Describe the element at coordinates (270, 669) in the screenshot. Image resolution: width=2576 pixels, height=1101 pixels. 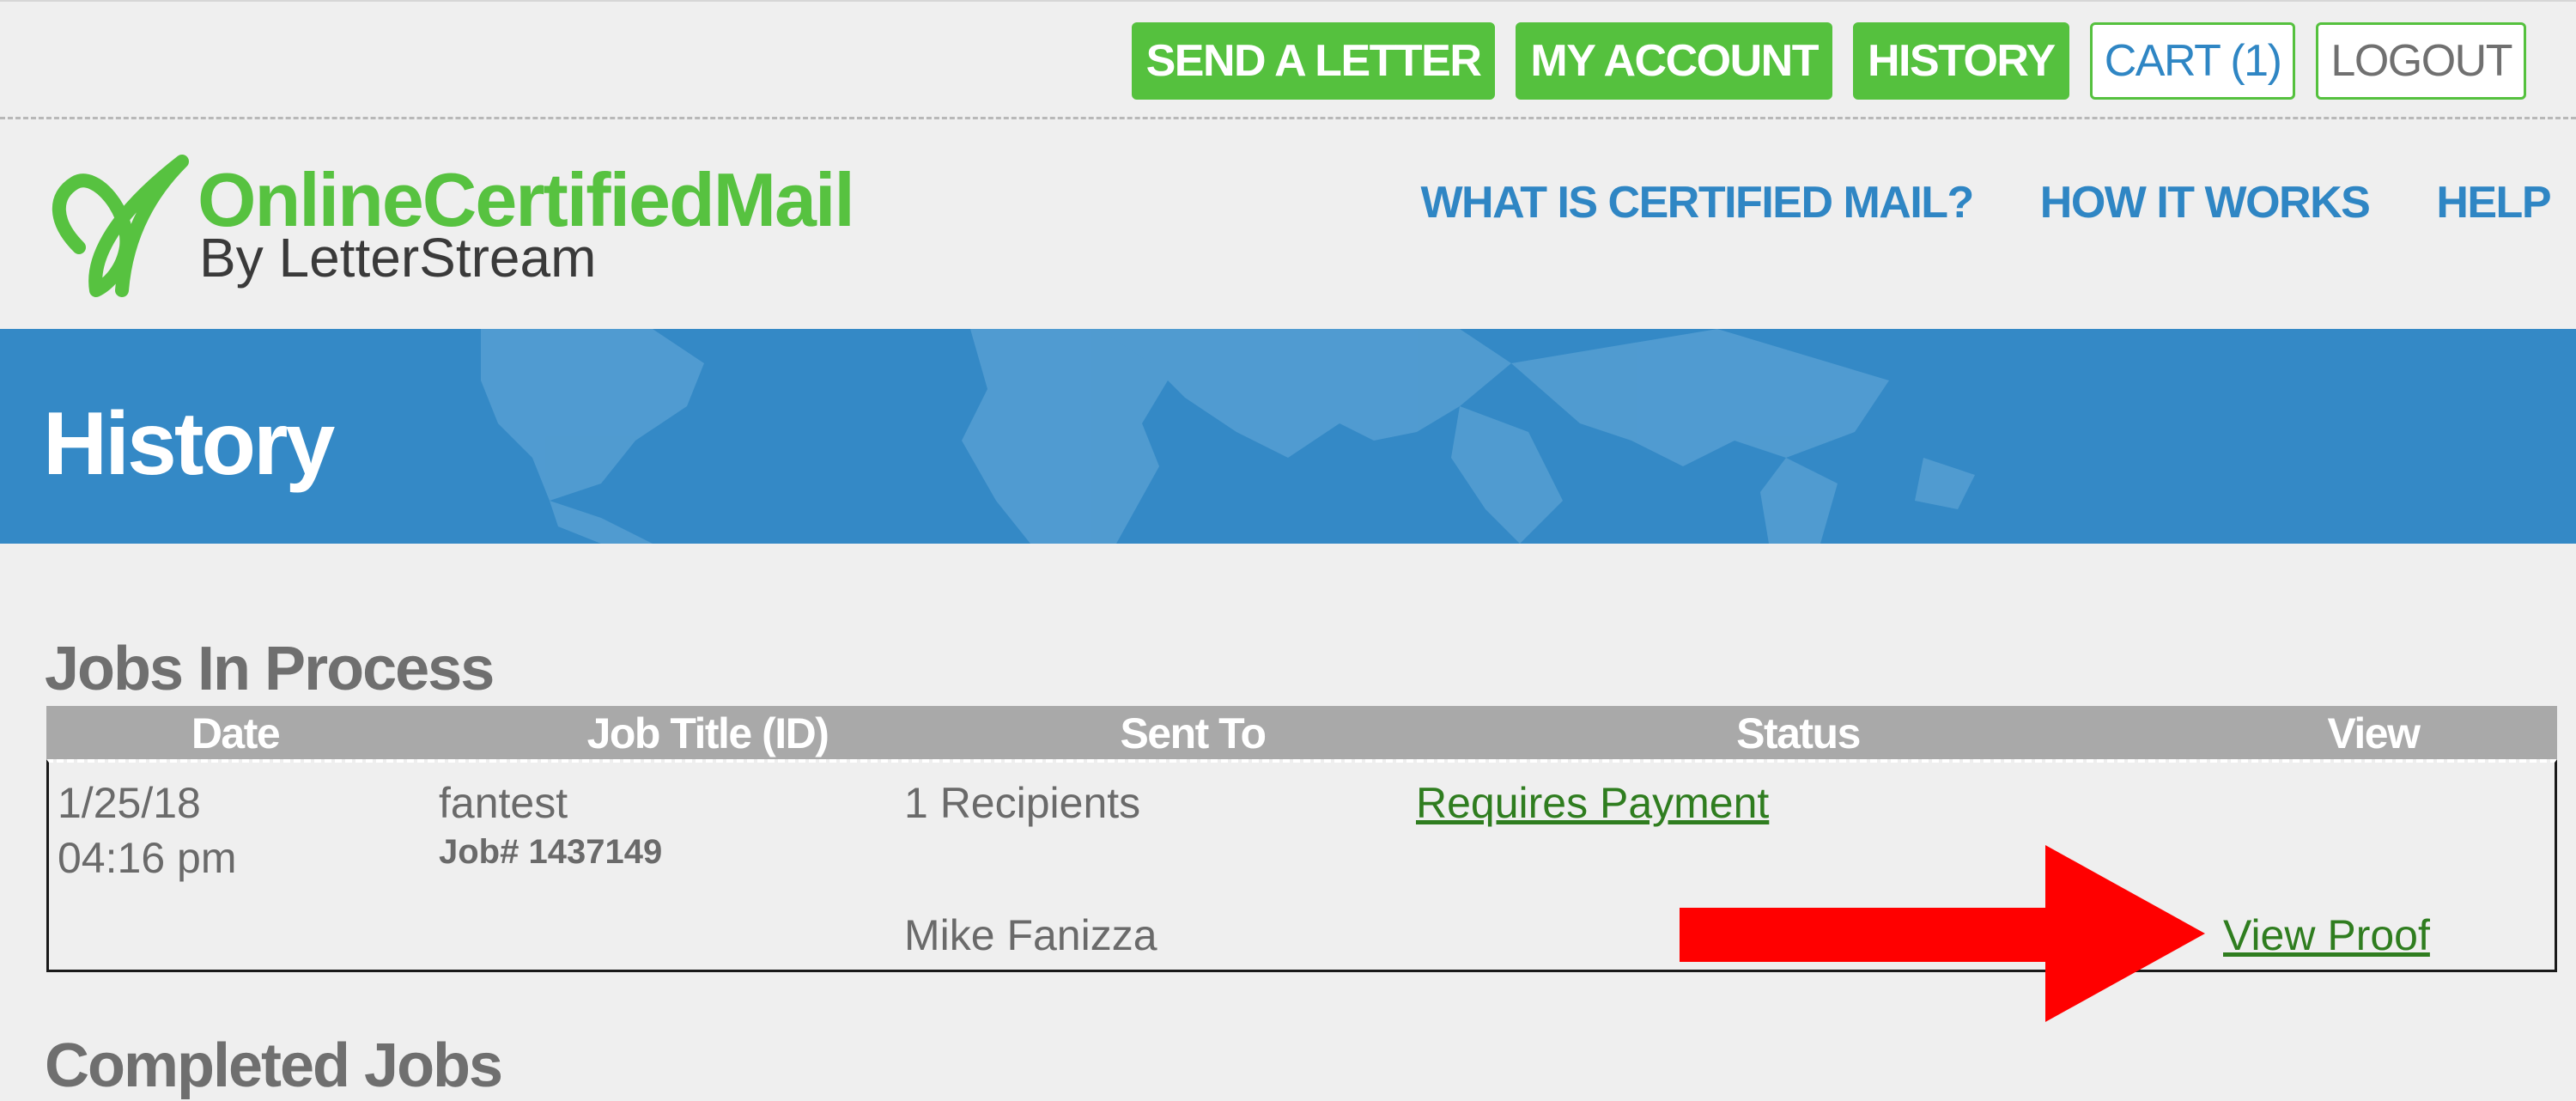
I see `jobs-in-process-heading: Jobs In Process` at that location.